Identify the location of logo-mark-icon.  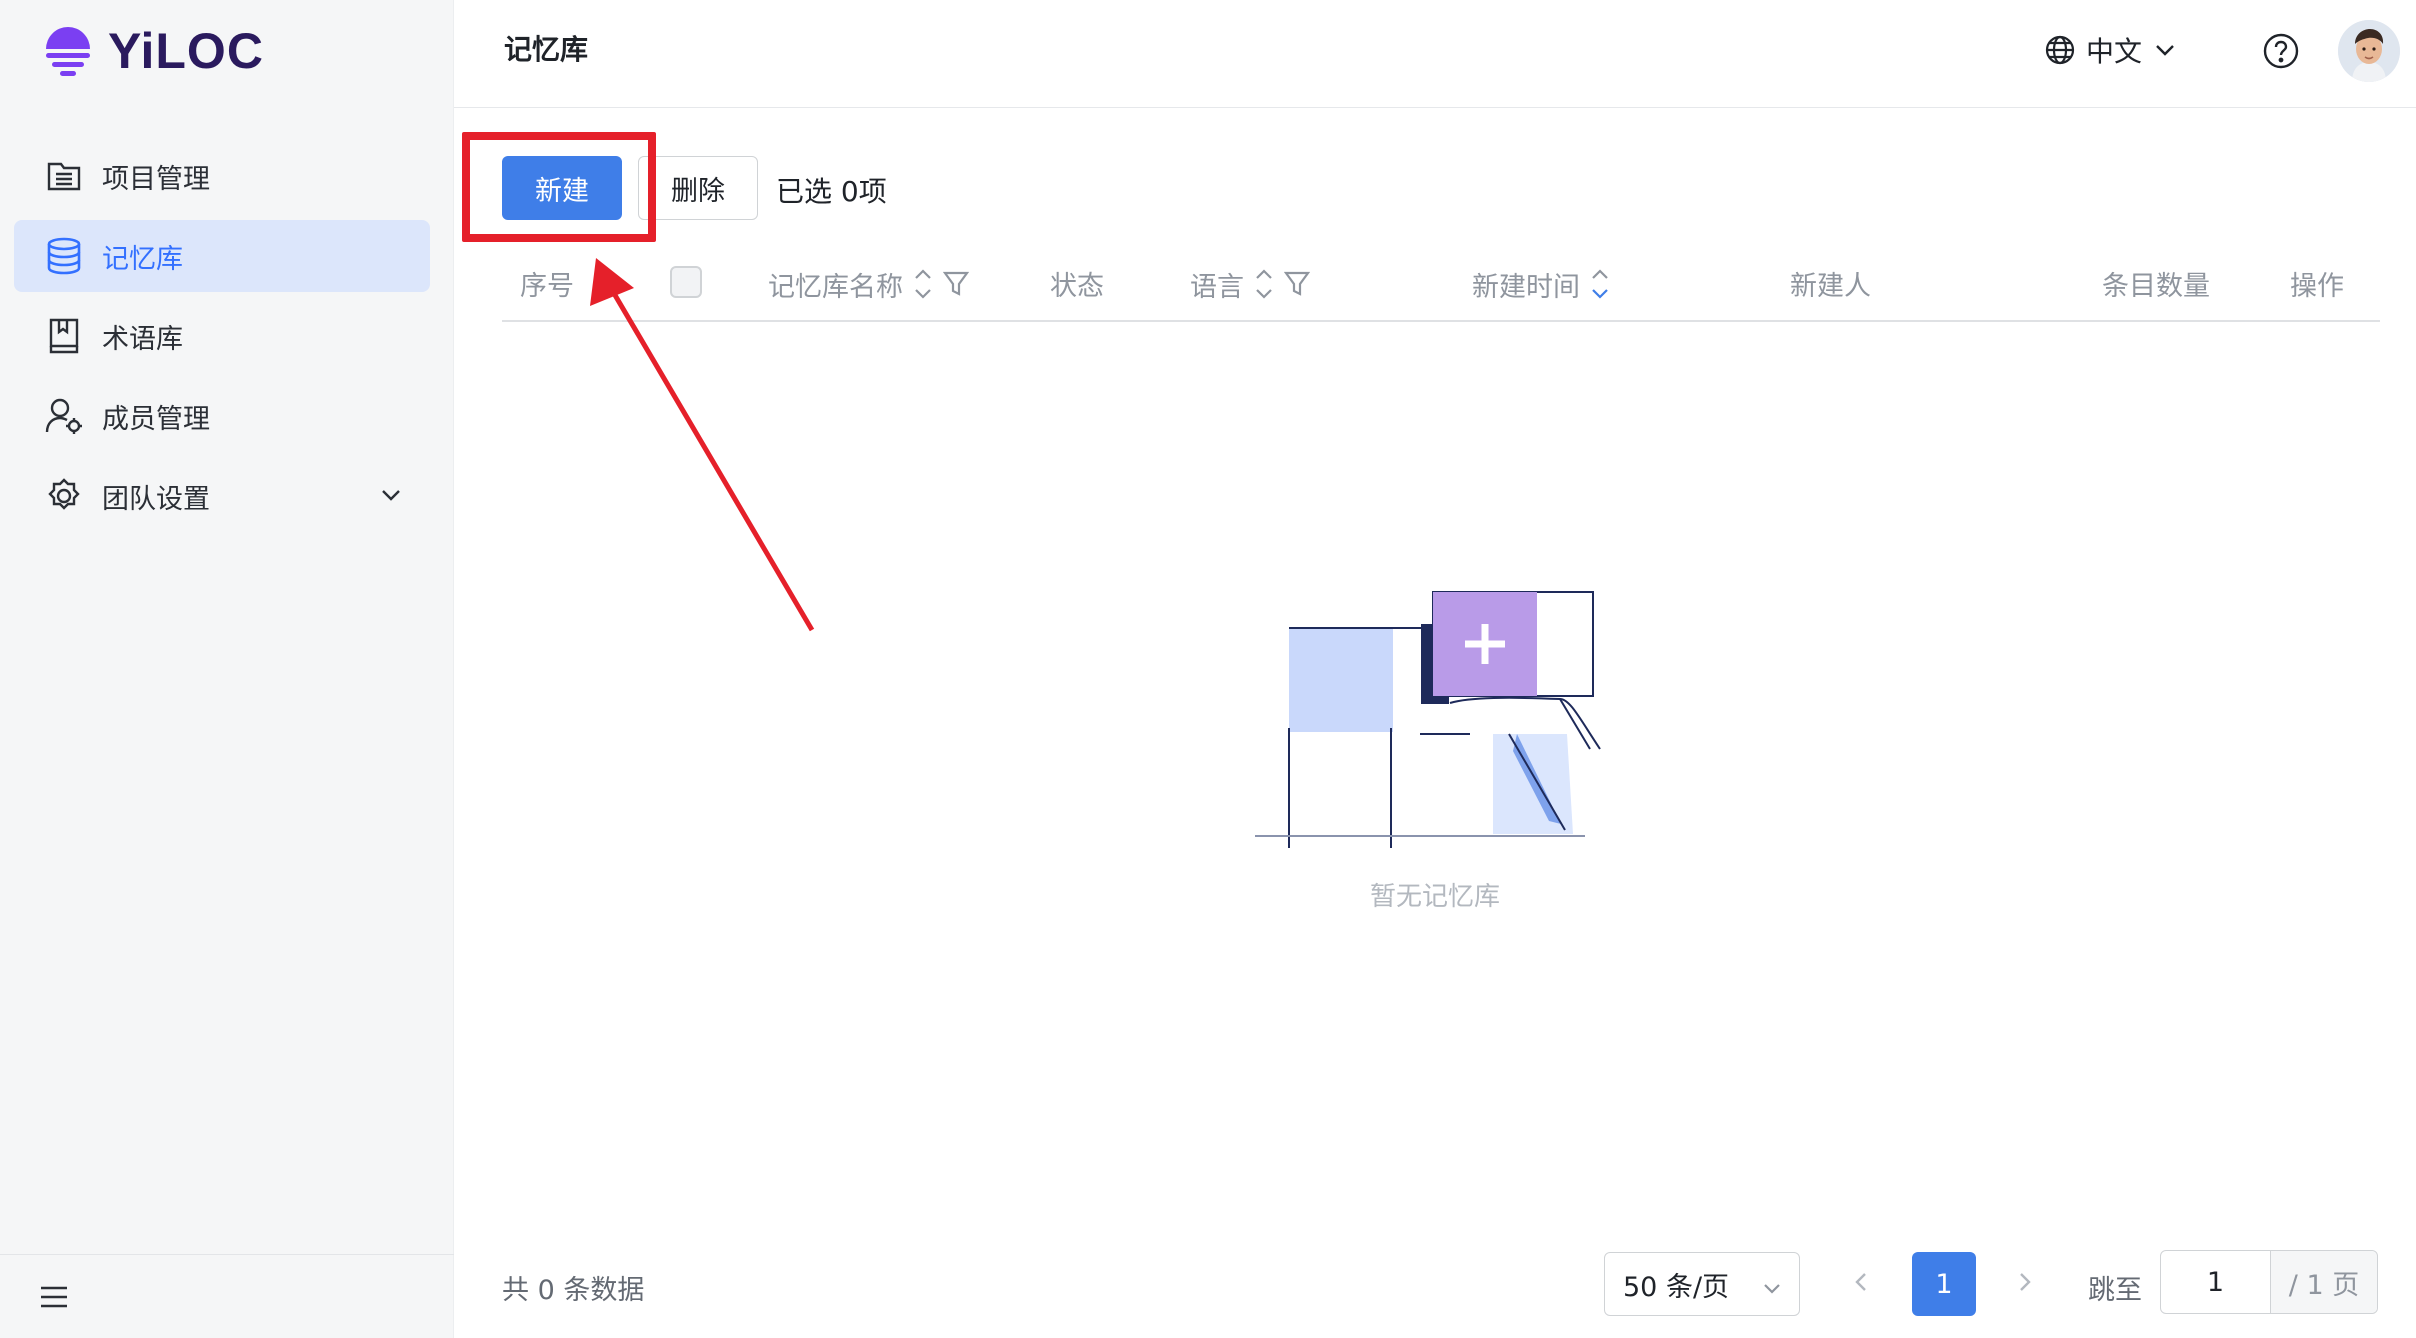
(68, 51).